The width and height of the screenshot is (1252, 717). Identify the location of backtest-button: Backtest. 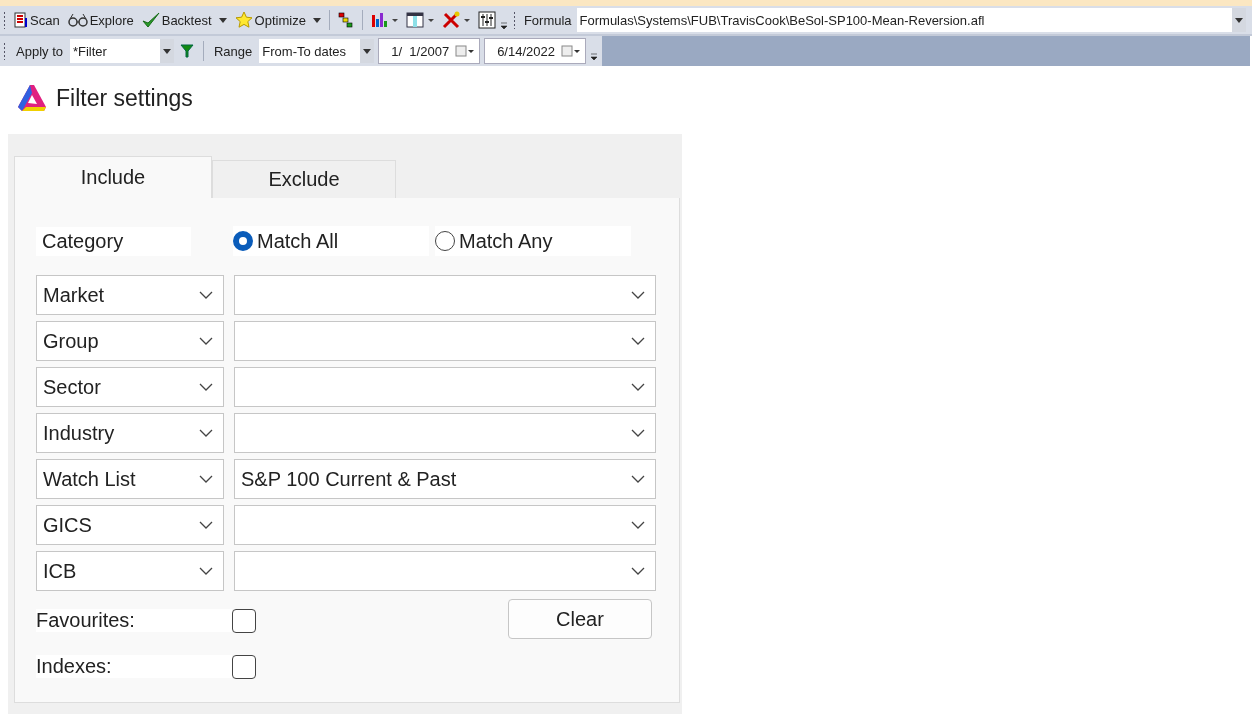
(184, 20).